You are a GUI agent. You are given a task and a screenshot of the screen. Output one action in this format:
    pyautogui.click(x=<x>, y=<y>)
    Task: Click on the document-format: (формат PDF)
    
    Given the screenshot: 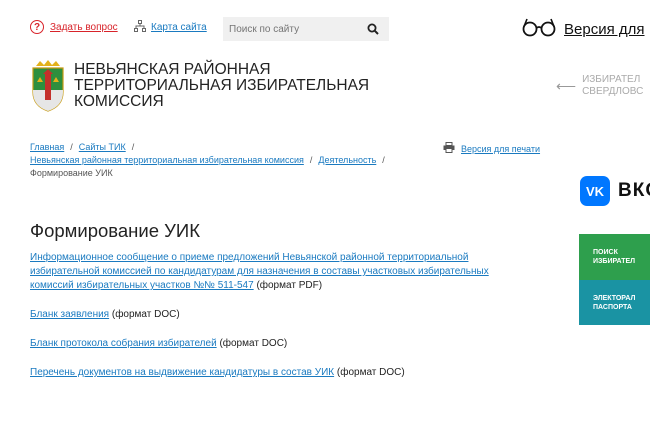 What is the action you would take?
    pyautogui.click(x=289, y=285)
    